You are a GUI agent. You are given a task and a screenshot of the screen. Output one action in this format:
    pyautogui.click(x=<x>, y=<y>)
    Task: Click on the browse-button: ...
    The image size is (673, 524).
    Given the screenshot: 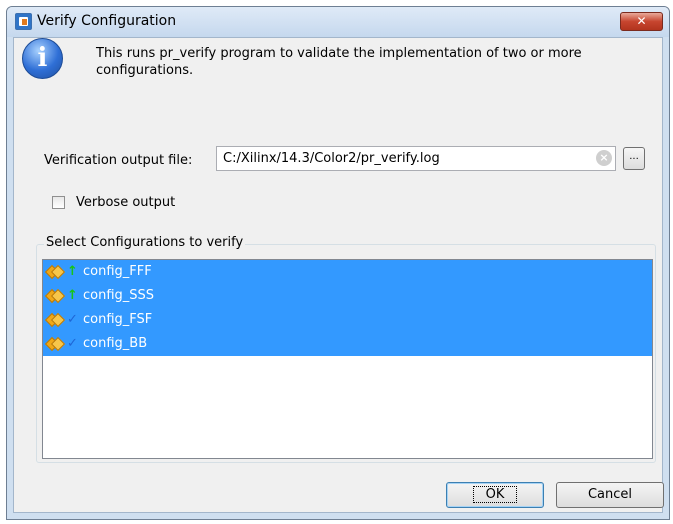 What is the action you would take?
    pyautogui.click(x=634, y=158)
    